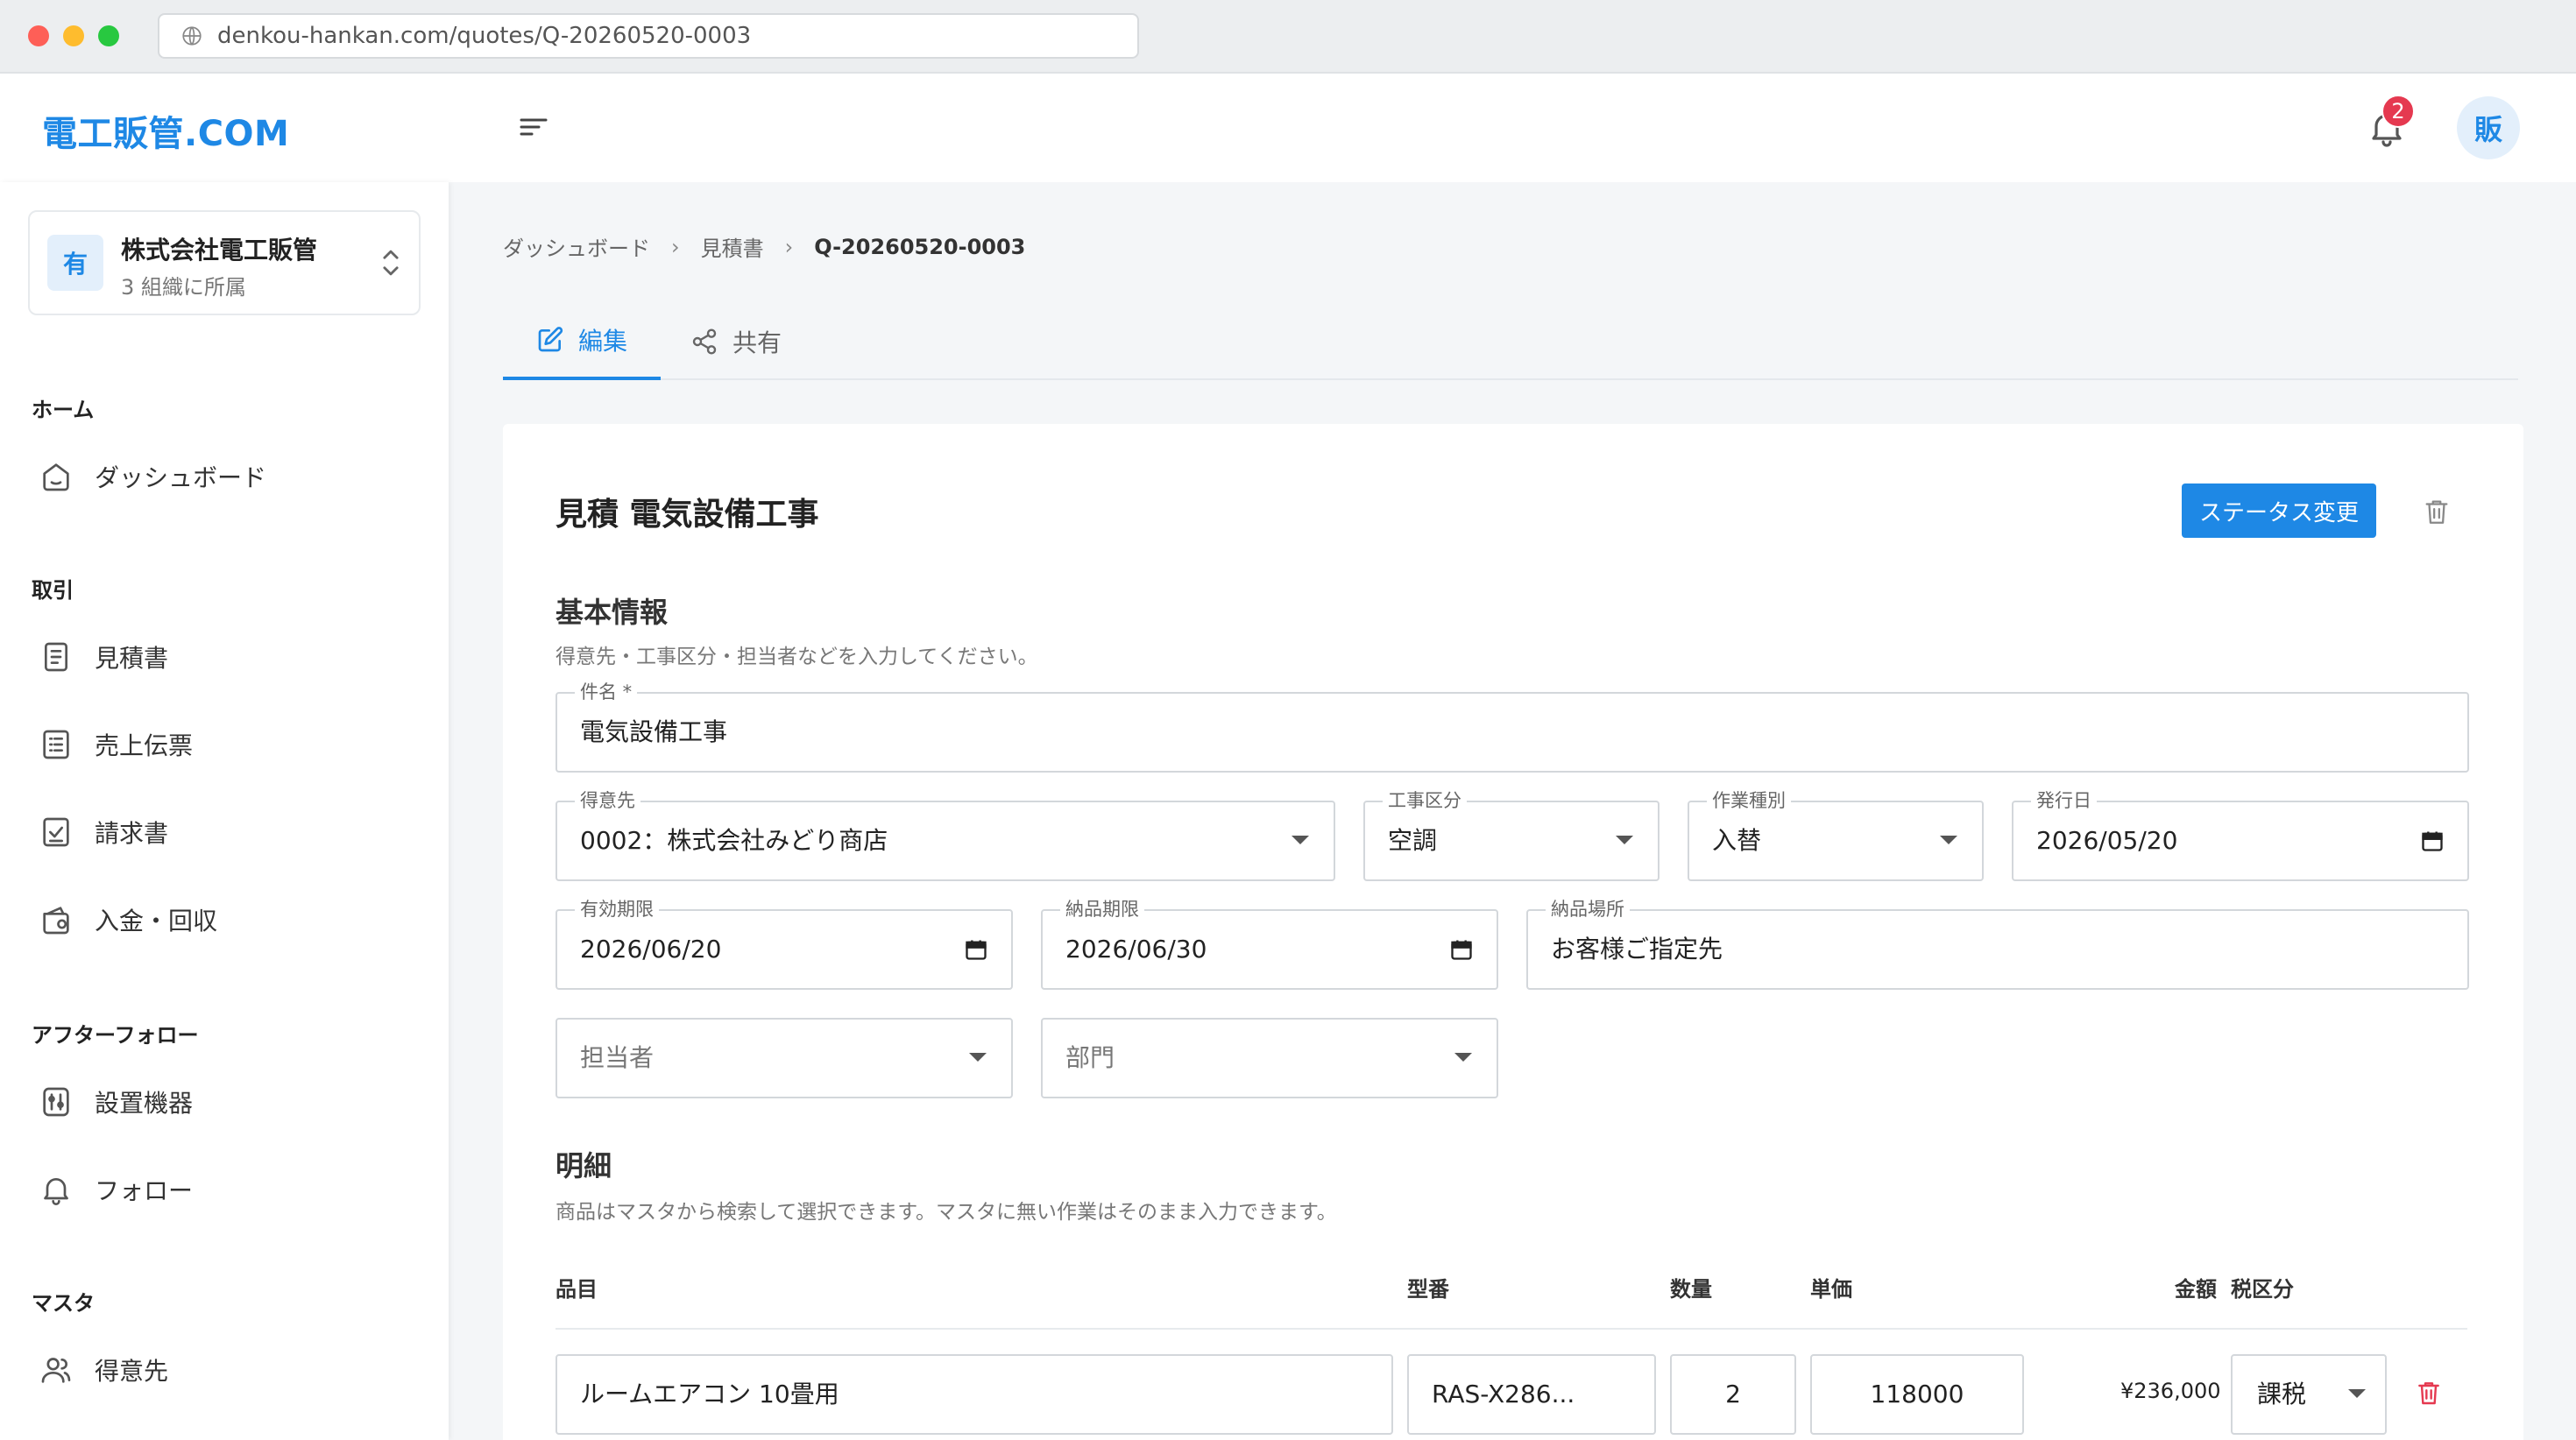 This screenshot has width=2576, height=1440. I want to click on url-text: denkou-hankan.com/quotes/Q-20260520-0003, so click(484, 36).